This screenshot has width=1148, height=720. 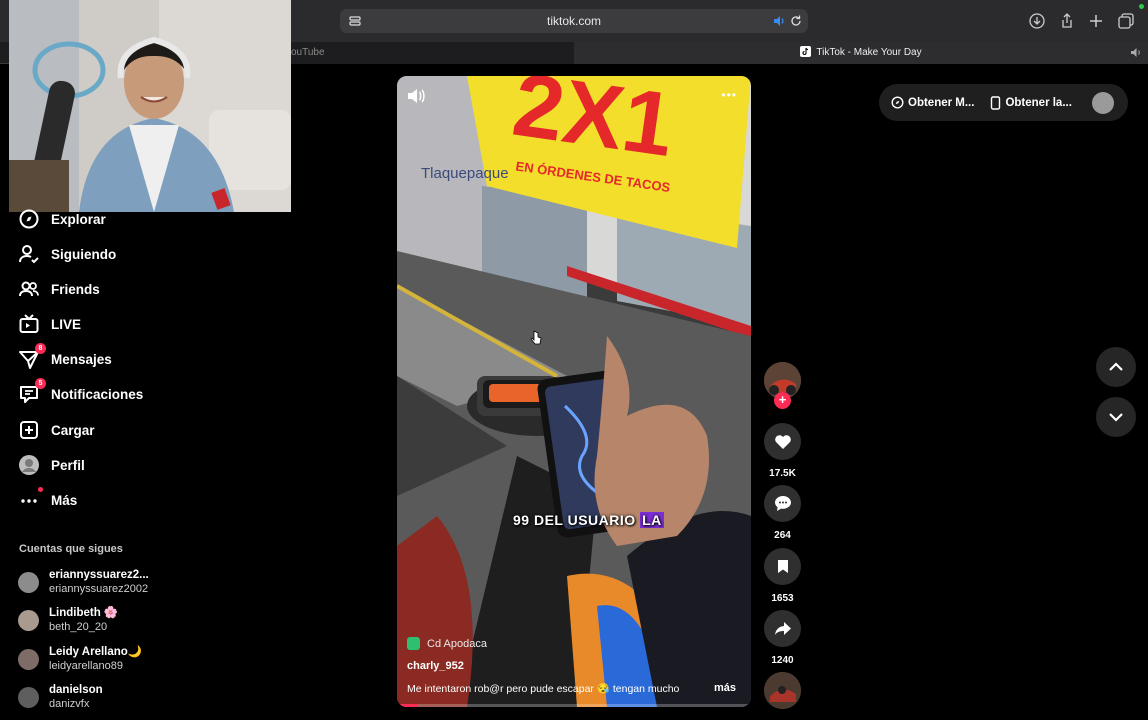 What do you see at coordinates (1103, 103) in the screenshot?
I see `user-avatar` at bounding box center [1103, 103].